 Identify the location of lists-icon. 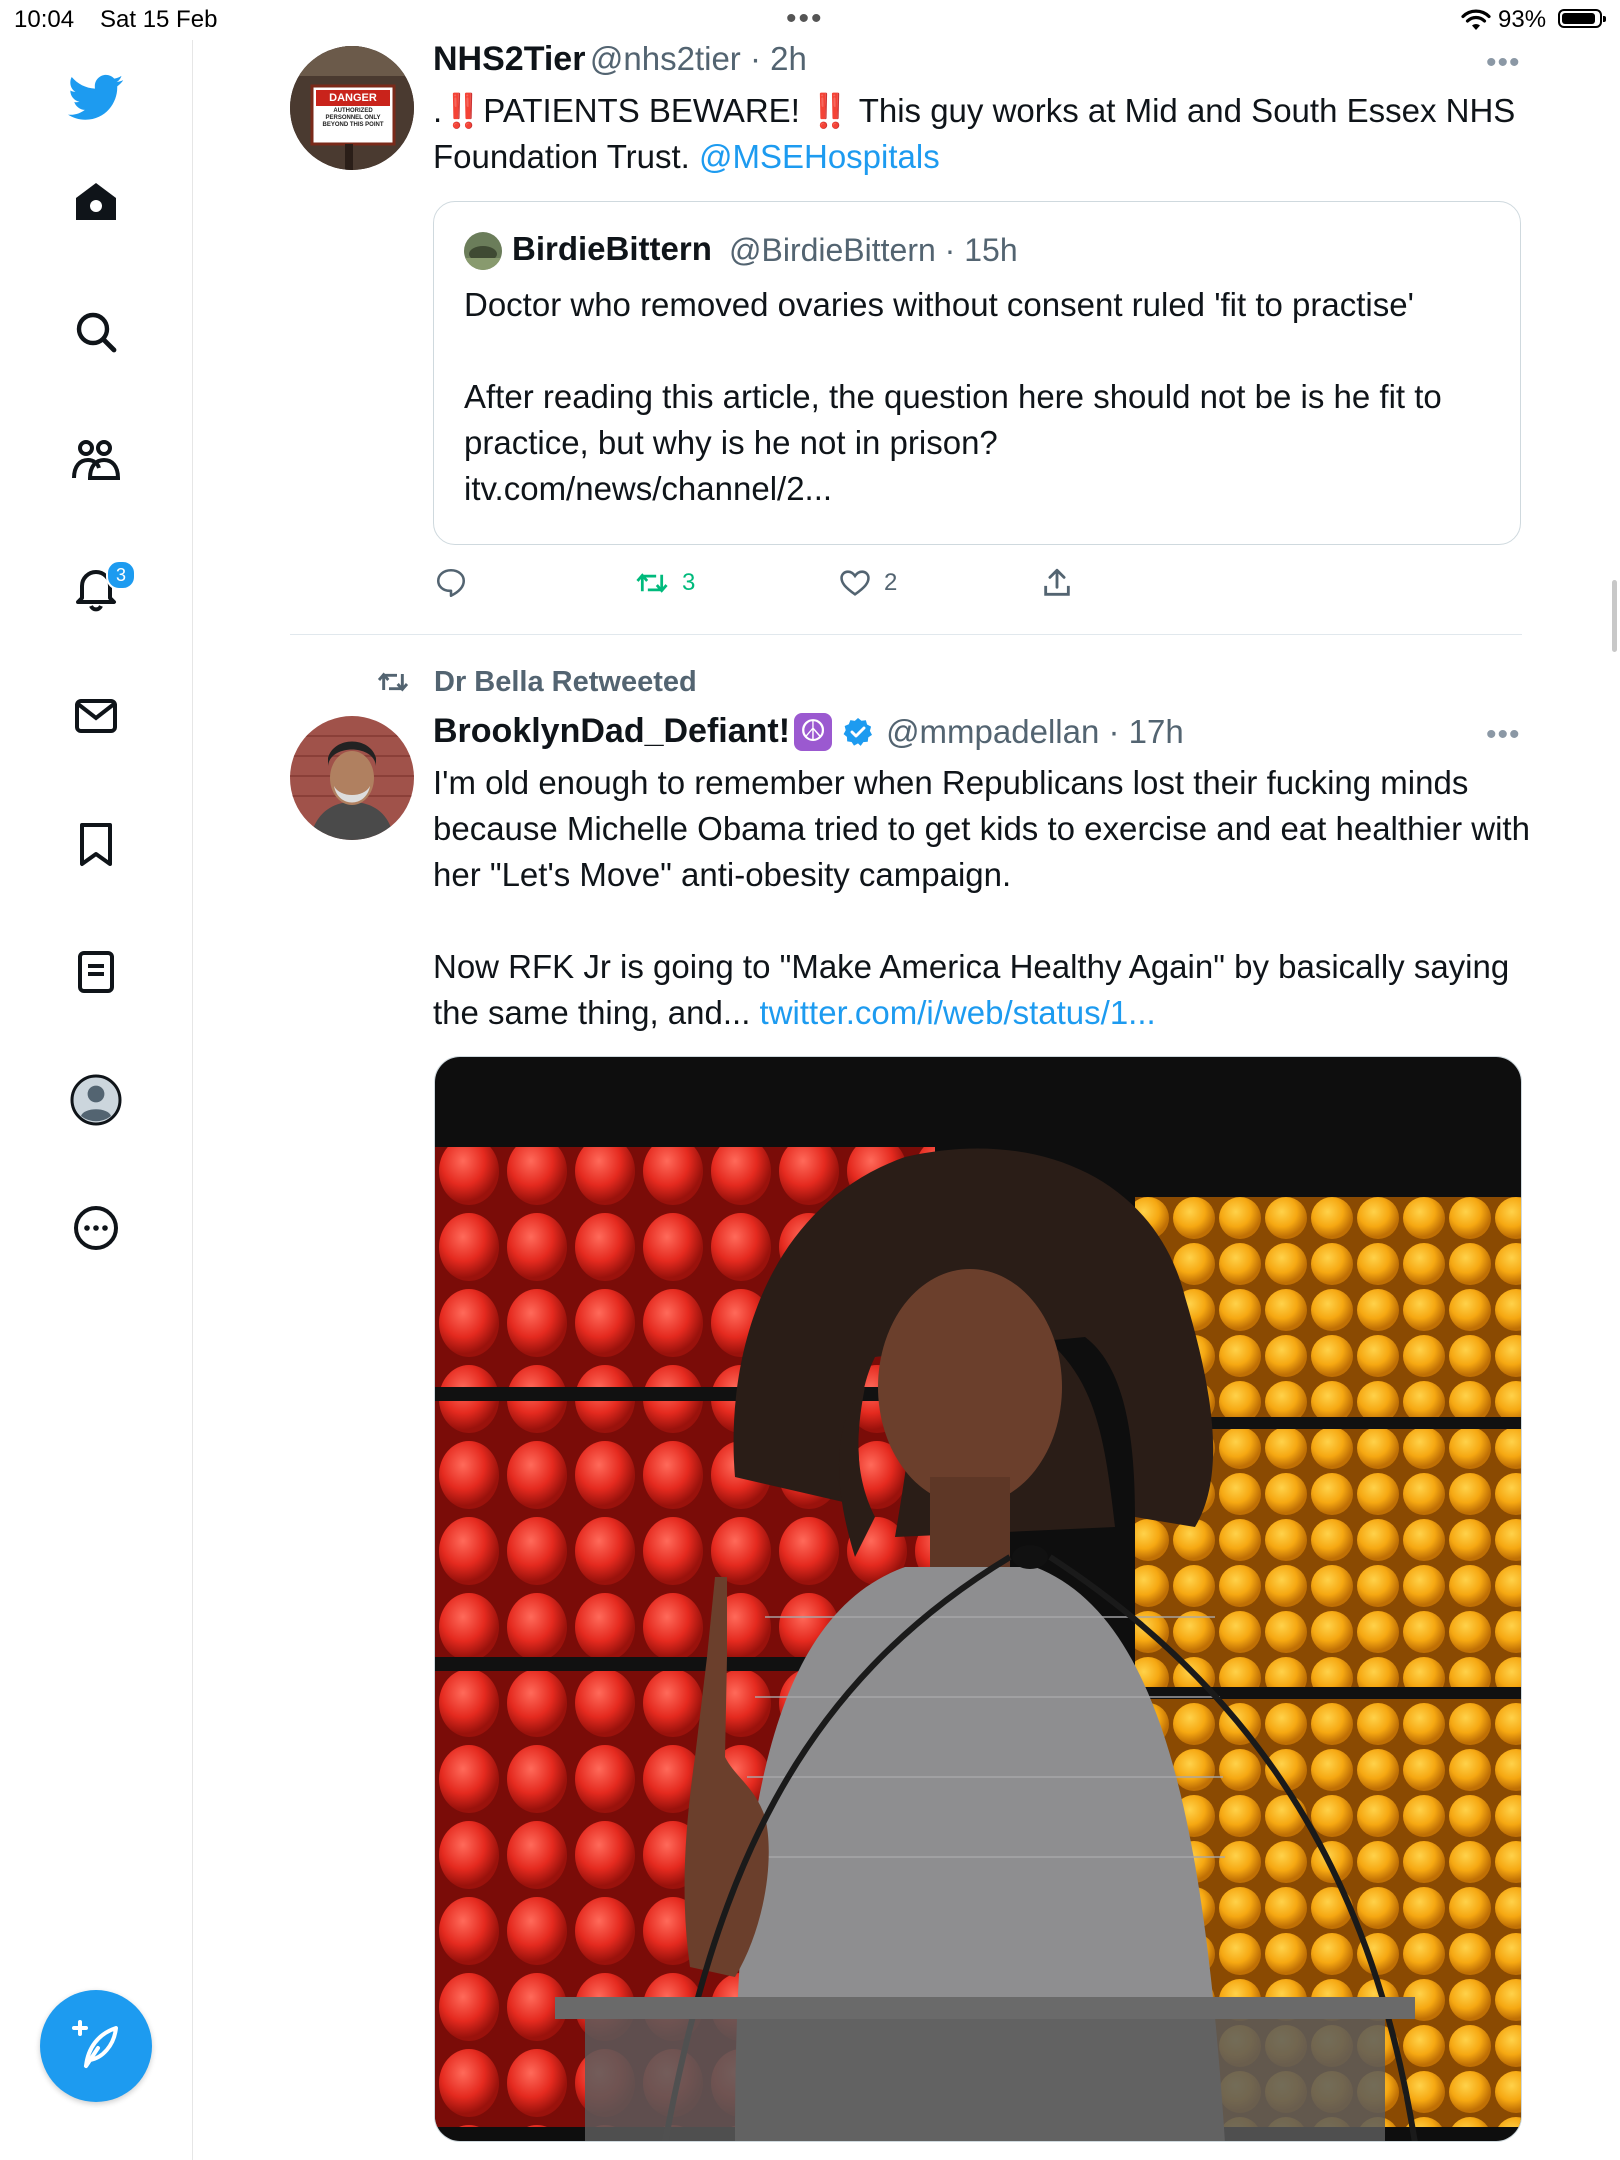
(96, 972).